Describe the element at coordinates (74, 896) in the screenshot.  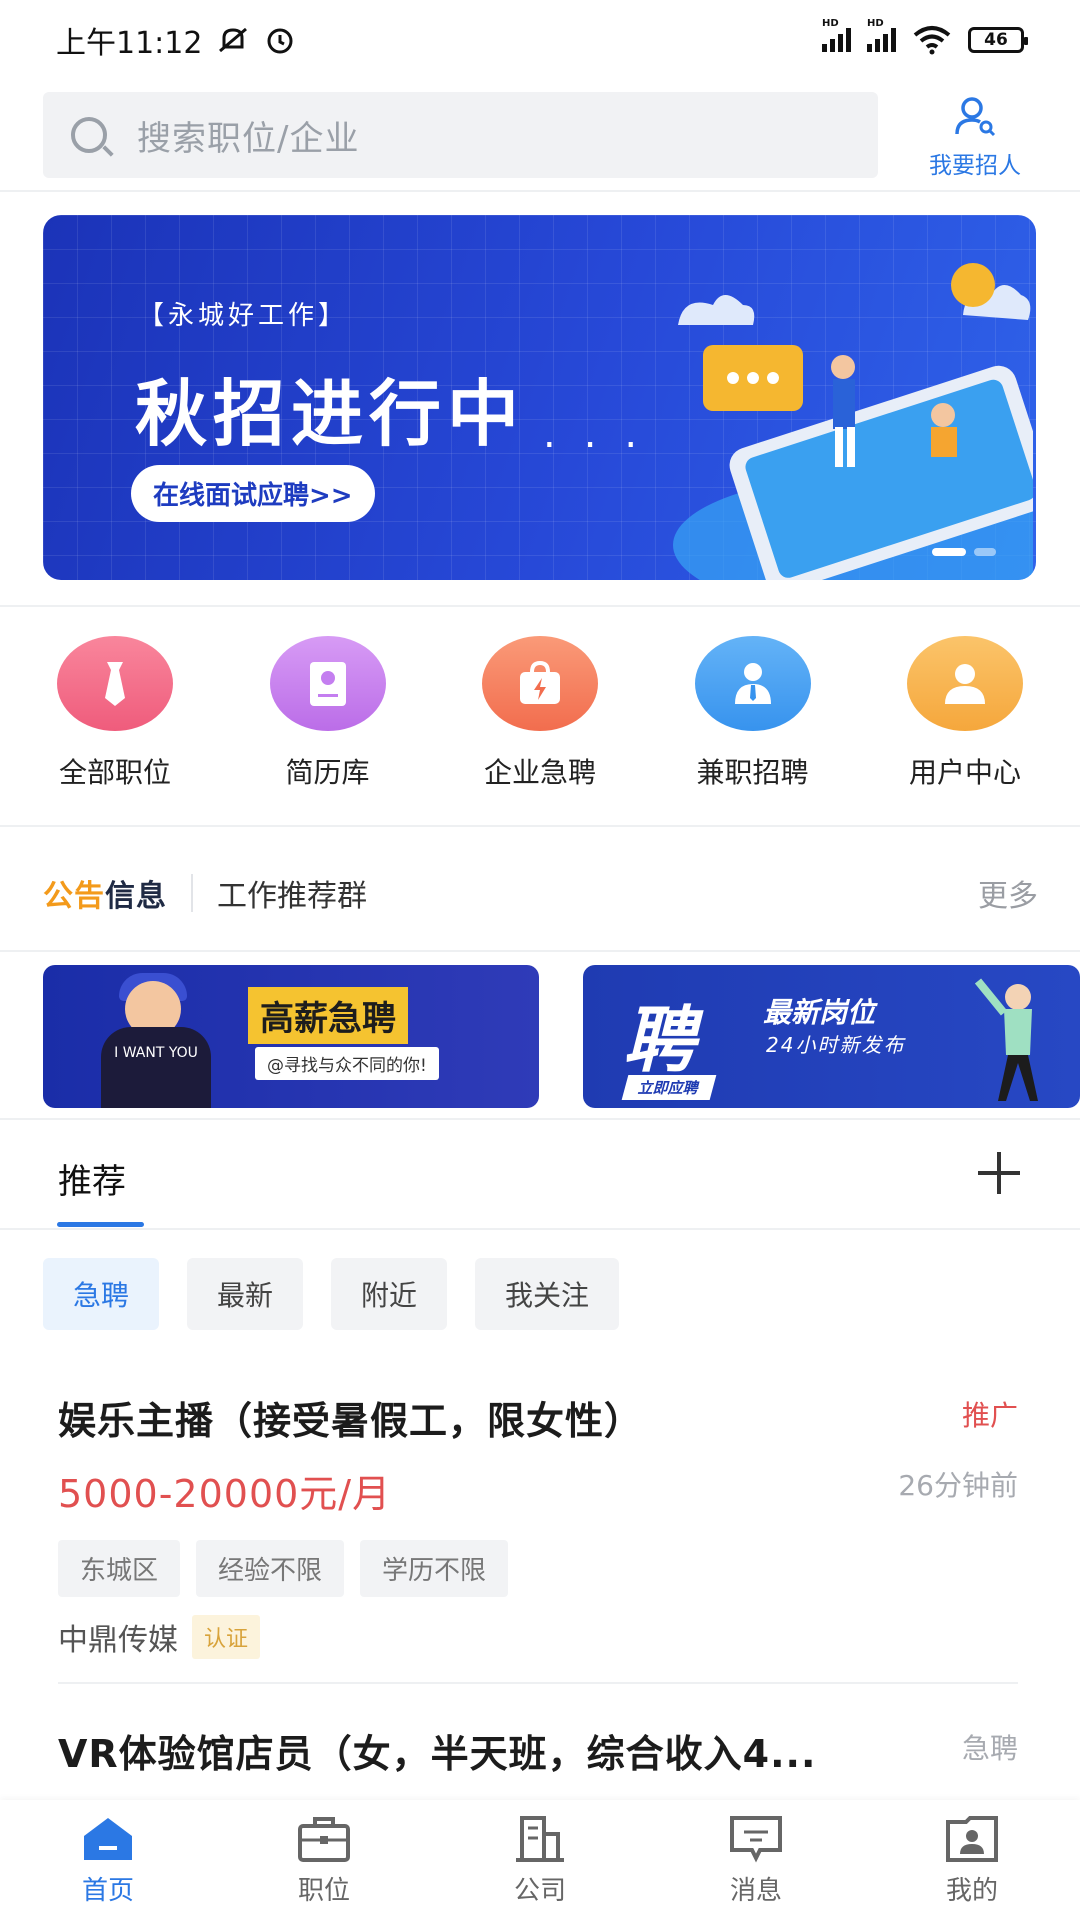
I see `notice-logo-a: 公告` at that location.